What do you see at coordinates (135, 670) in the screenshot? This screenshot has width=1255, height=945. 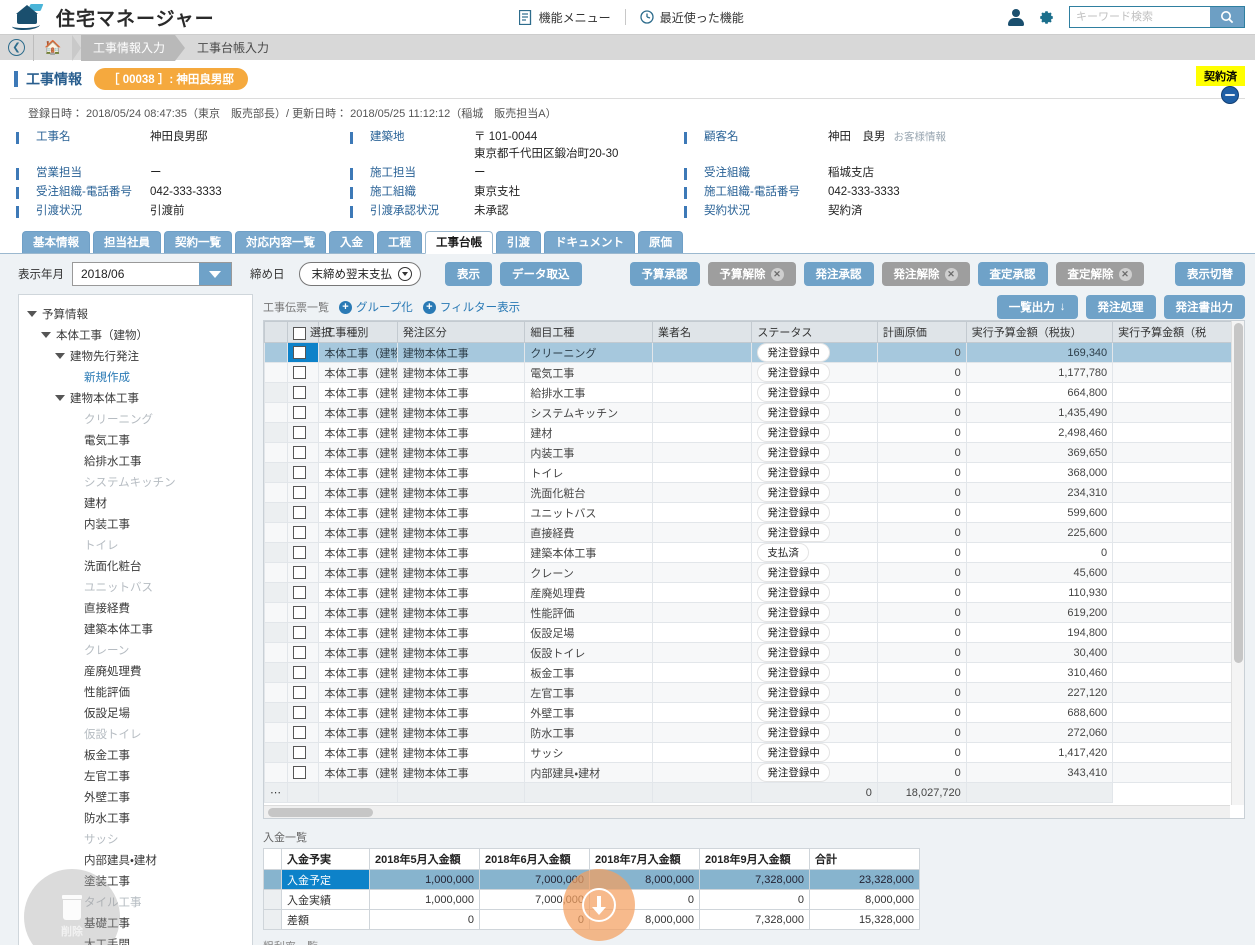 I see `tree-item-17: 産廃処理費` at bounding box center [135, 670].